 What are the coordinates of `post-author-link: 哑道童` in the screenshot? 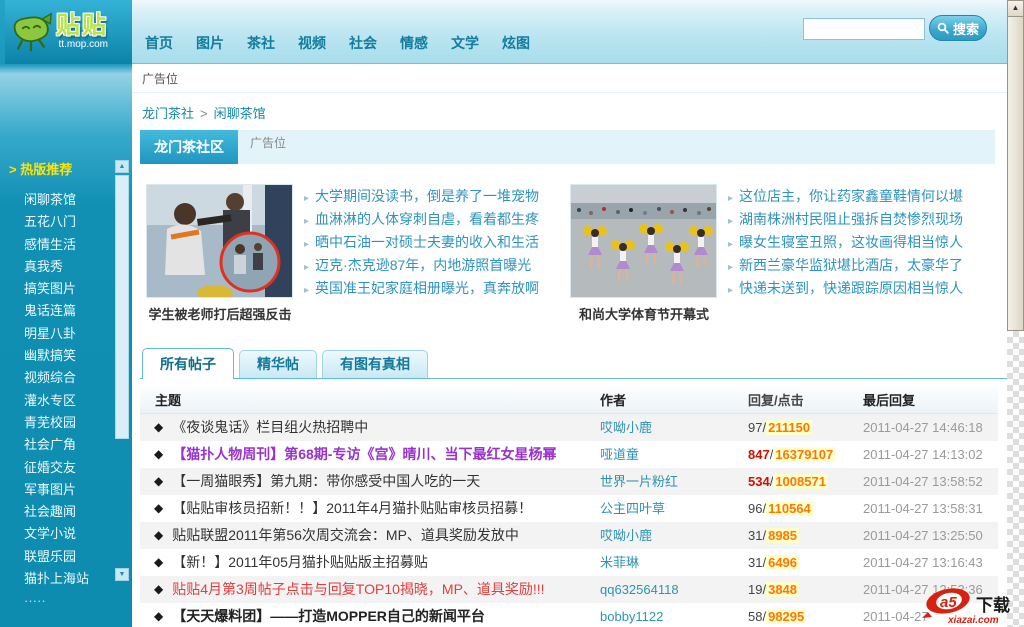 It's located at (619, 454).